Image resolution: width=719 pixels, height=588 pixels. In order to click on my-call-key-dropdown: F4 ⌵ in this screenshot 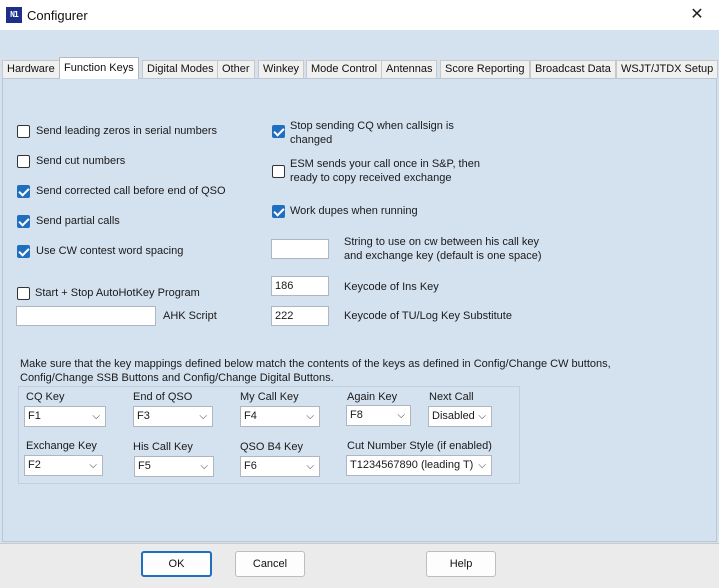, I will do `click(280, 416)`.